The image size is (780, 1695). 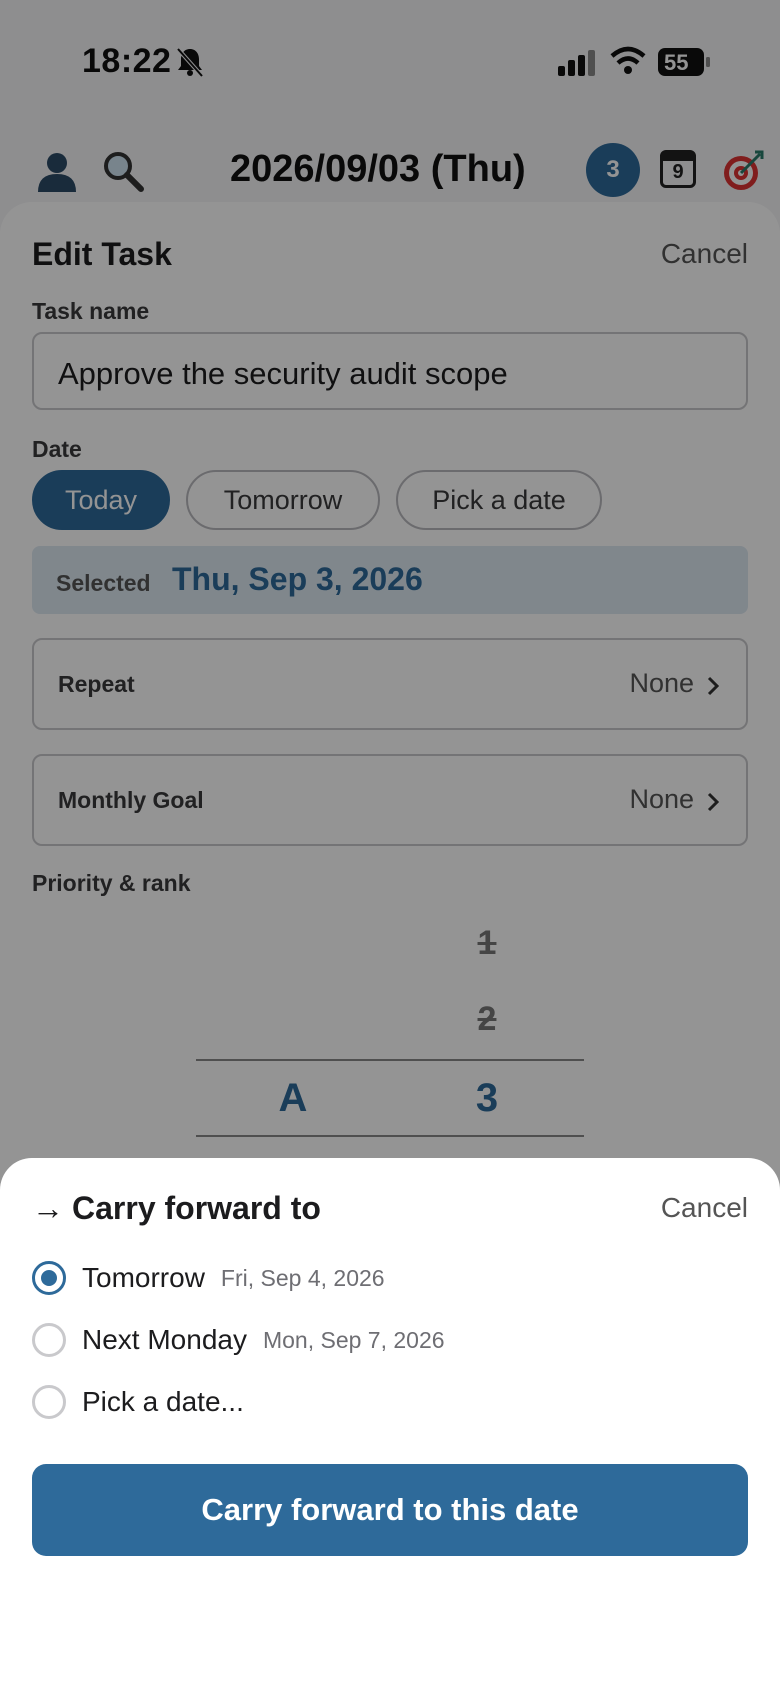 What do you see at coordinates (704, 1208) in the screenshot?
I see `carry-cancel-button: Cancel` at bounding box center [704, 1208].